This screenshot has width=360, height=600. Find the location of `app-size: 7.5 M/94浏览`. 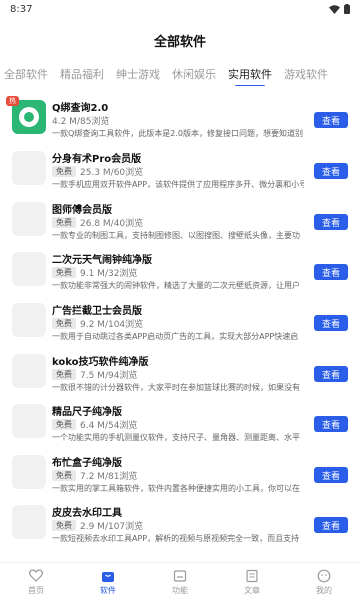

app-size: 7.5 M/94浏览 is located at coordinates (109, 376).